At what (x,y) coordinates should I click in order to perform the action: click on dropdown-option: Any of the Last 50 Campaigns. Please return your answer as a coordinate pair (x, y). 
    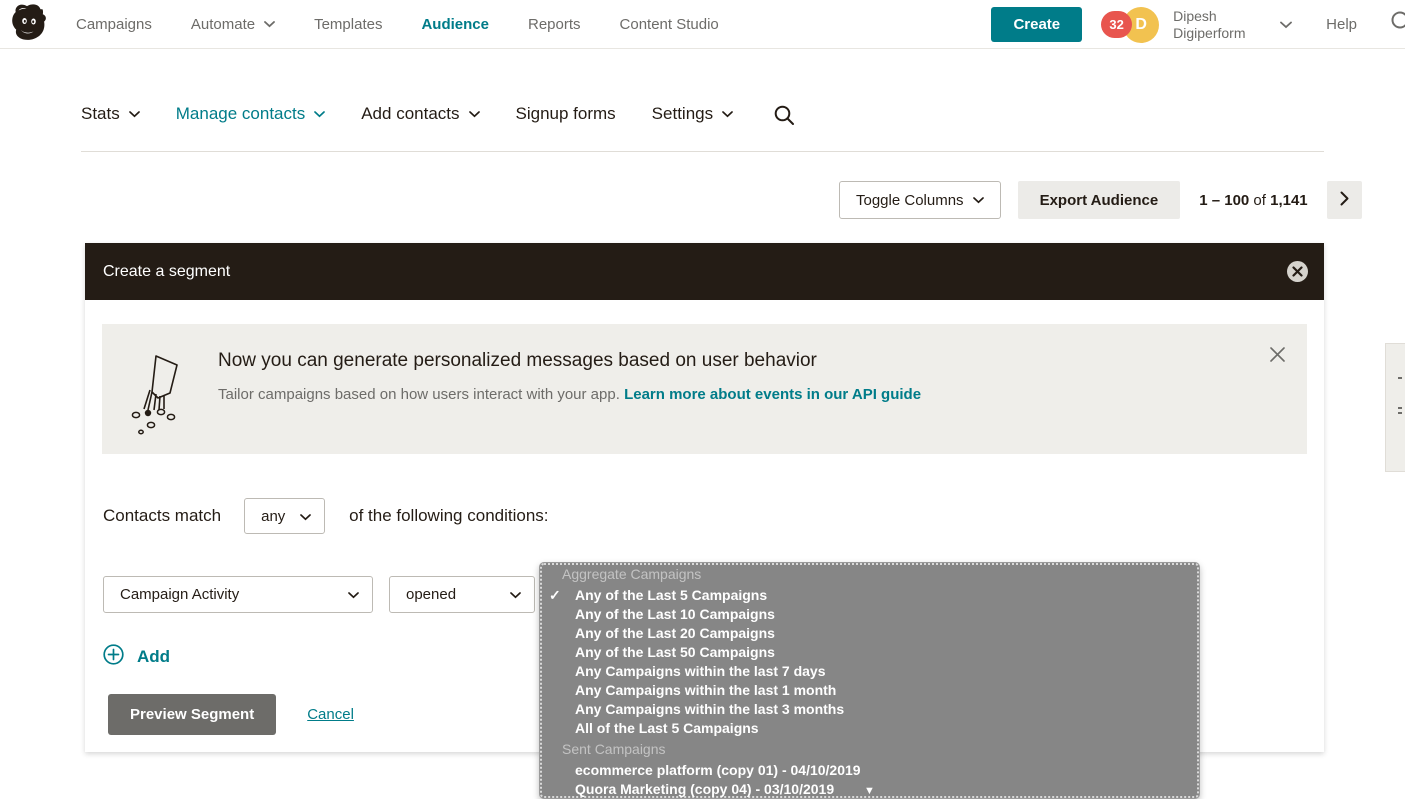
    Looking at the image, I should click on (869, 652).